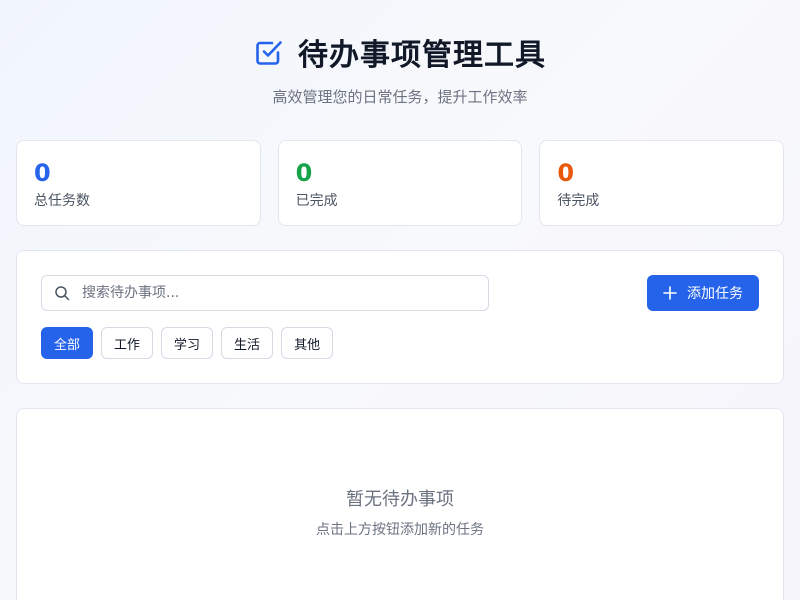  What do you see at coordinates (304, 173) in the screenshot?
I see `stat-completed-value: 0` at bounding box center [304, 173].